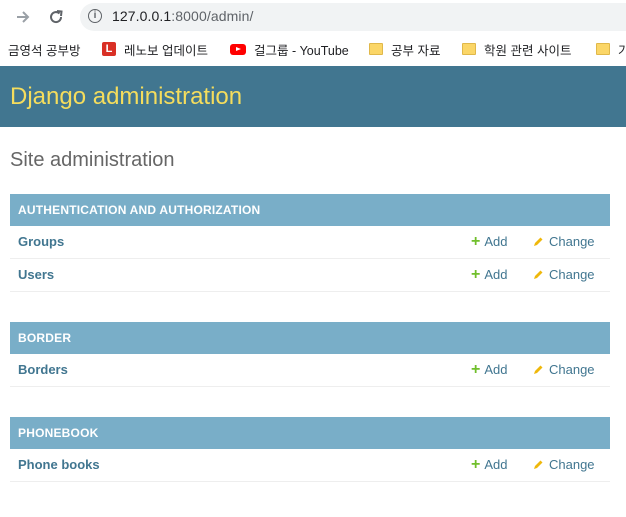 This screenshot has width=626, height=517. I want to click on table-row: Phone books + Add Change, so click(310, 465).